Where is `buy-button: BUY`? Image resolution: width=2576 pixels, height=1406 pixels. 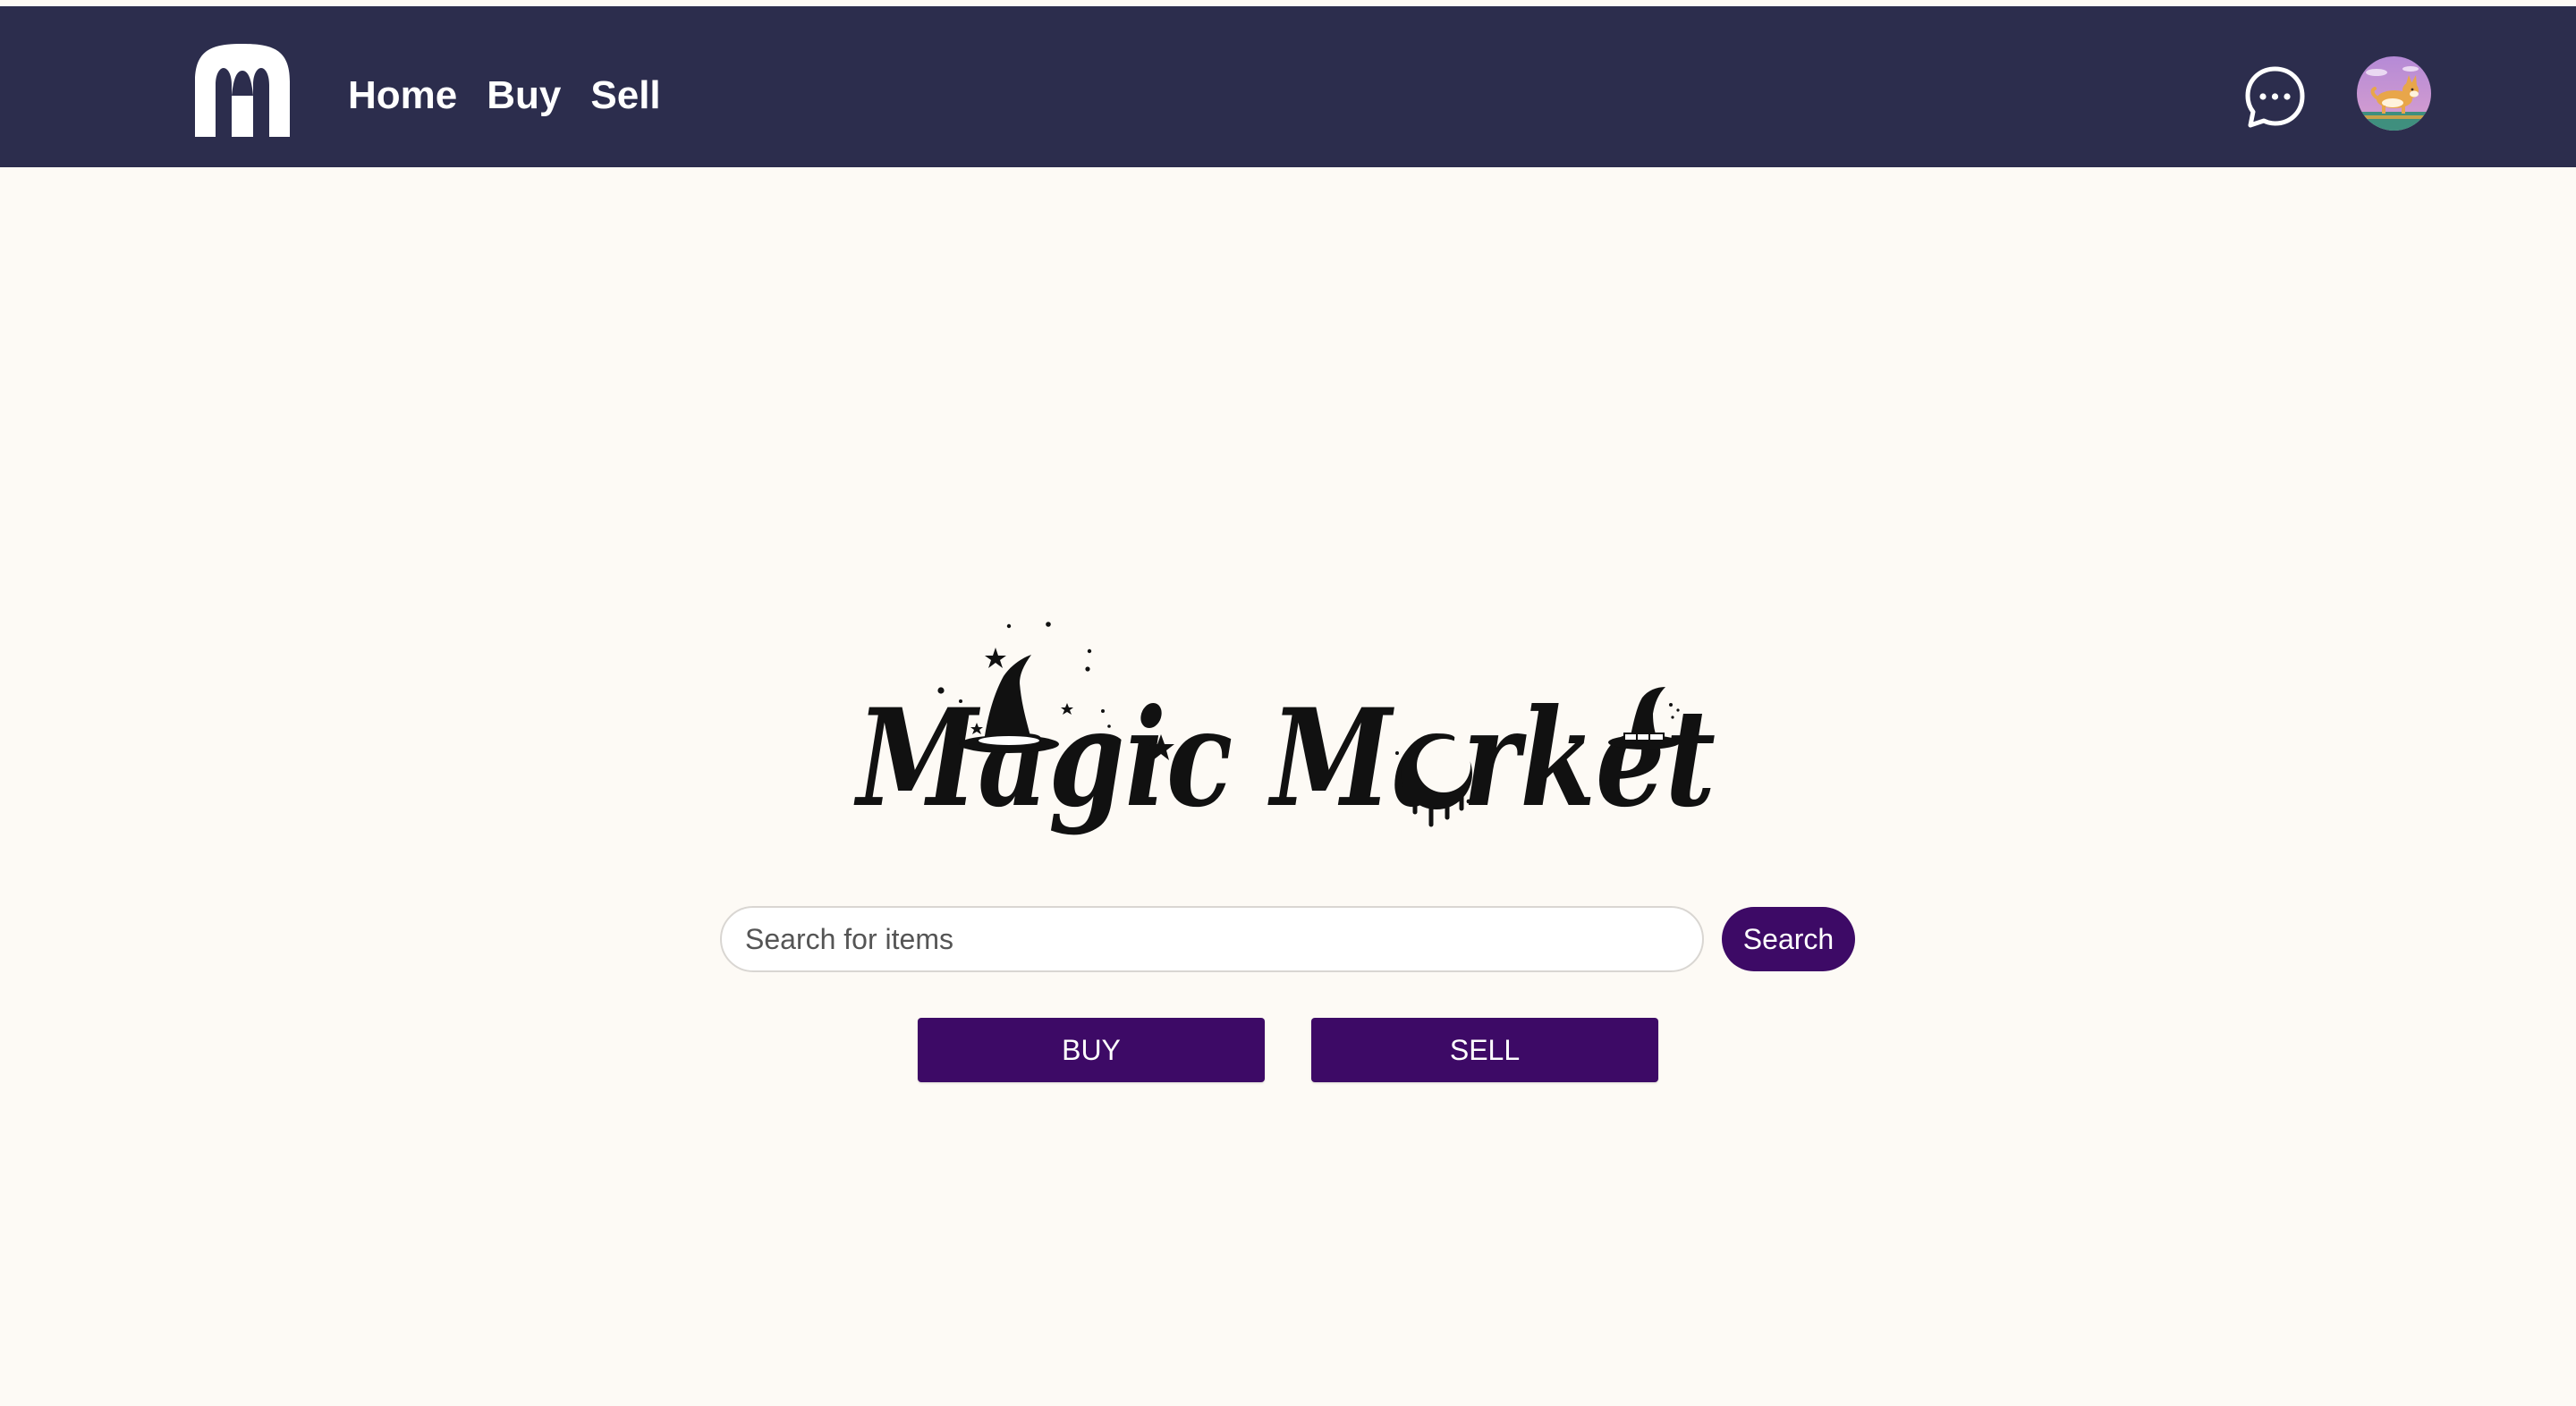
buy-button: BUY is located at coordinates (1091, 1050).